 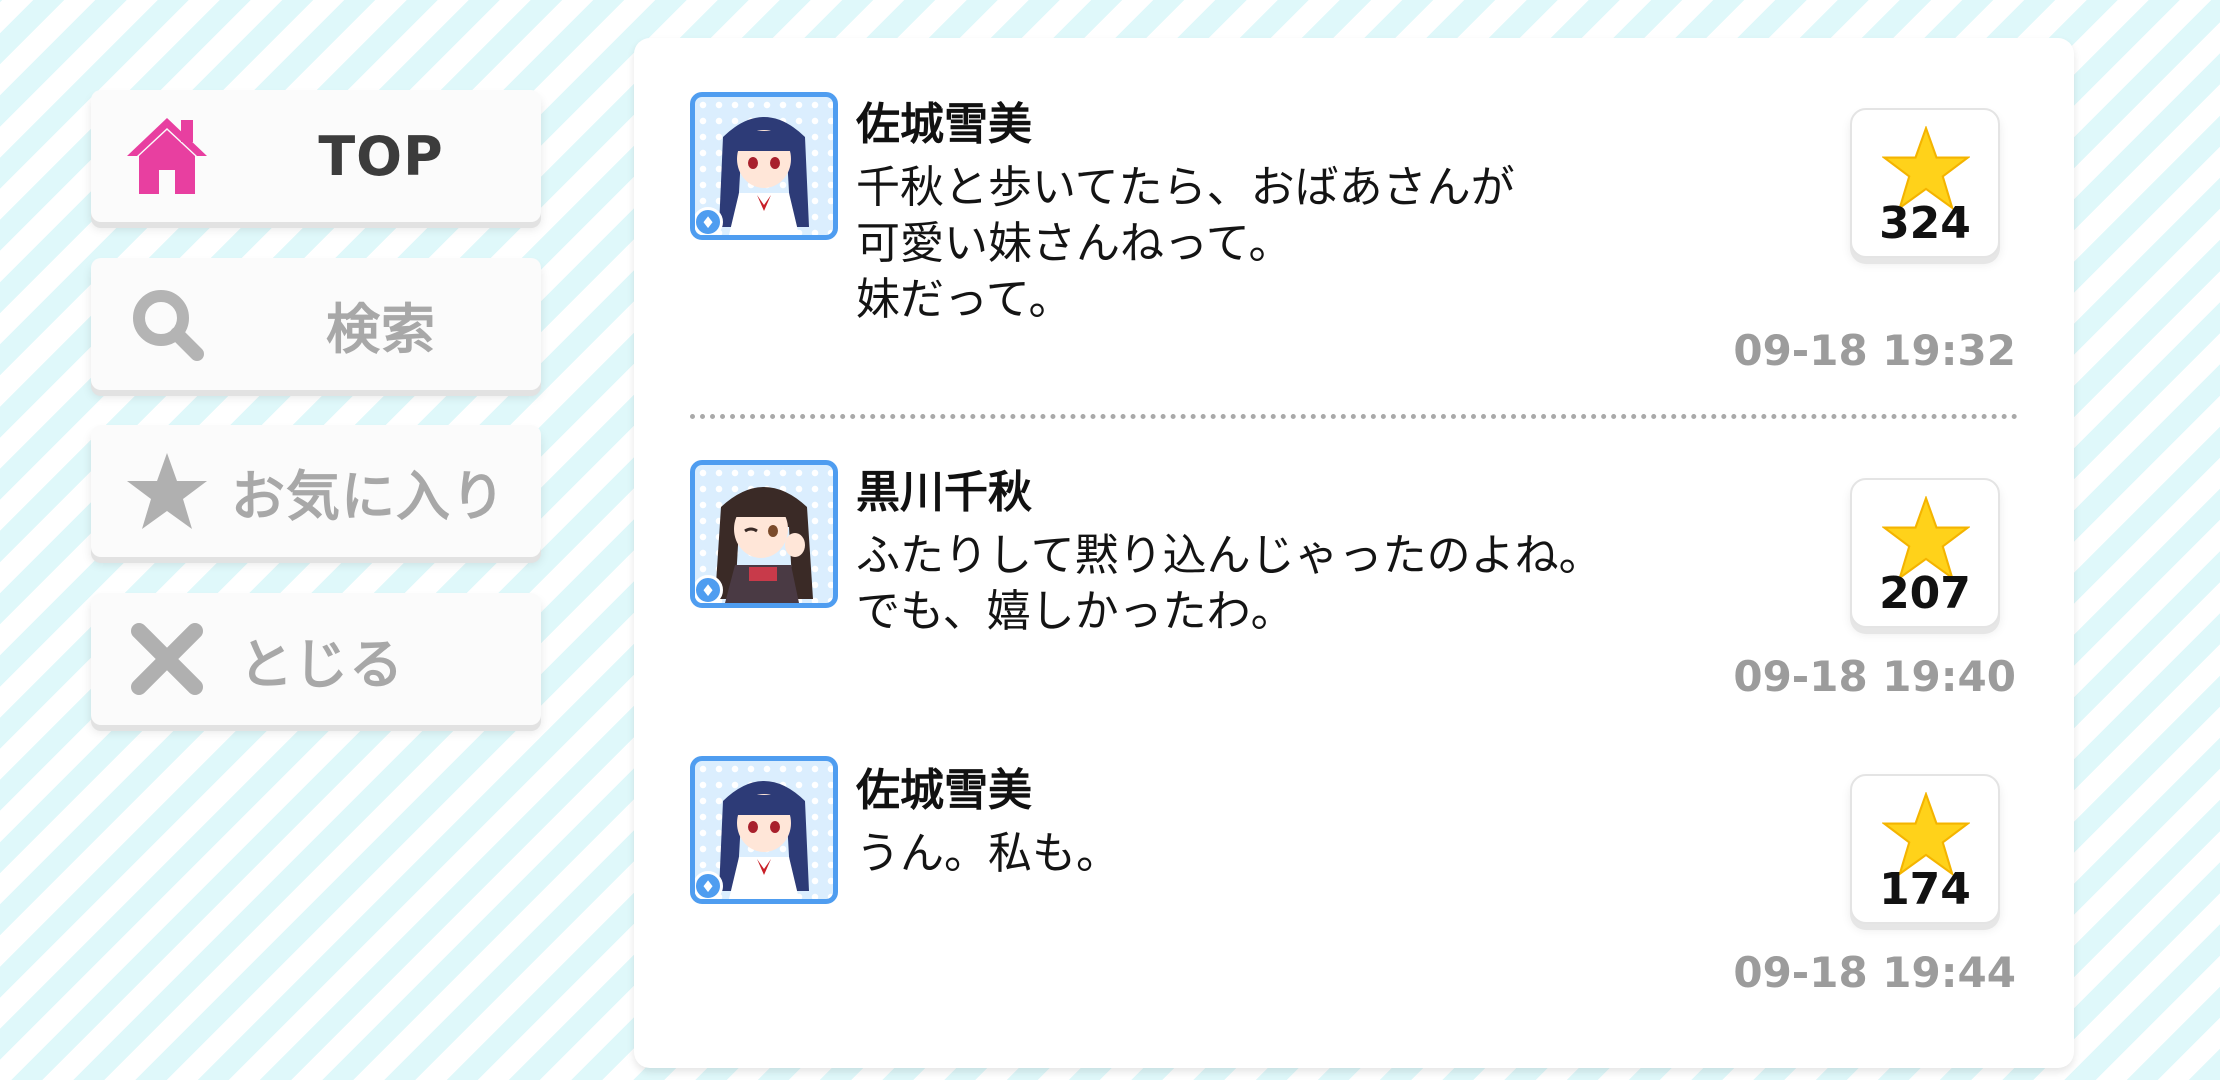 What do you see at coordinates (944, 492) in the screenshot?
I see `author-name: 黒川千秋` at bounding box center [944, 492].